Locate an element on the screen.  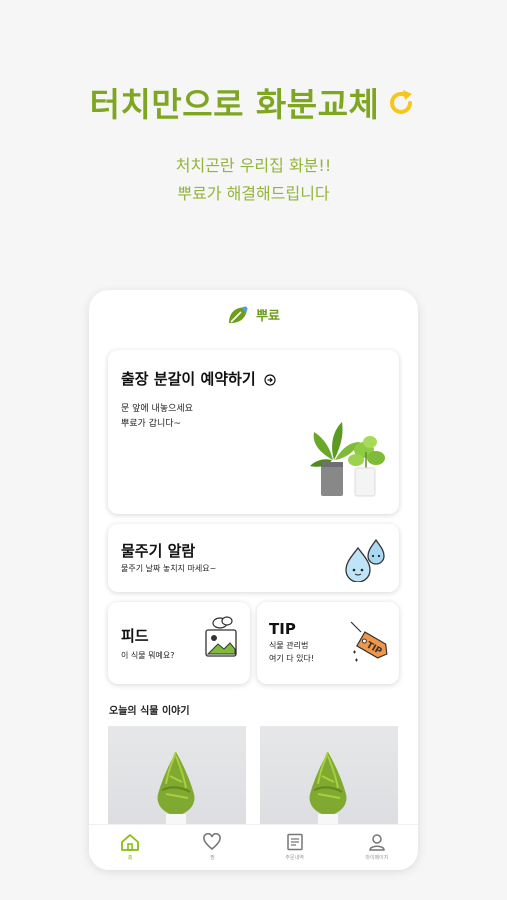
tip-tag-icon: TIP is located at coordinates (369, 641).